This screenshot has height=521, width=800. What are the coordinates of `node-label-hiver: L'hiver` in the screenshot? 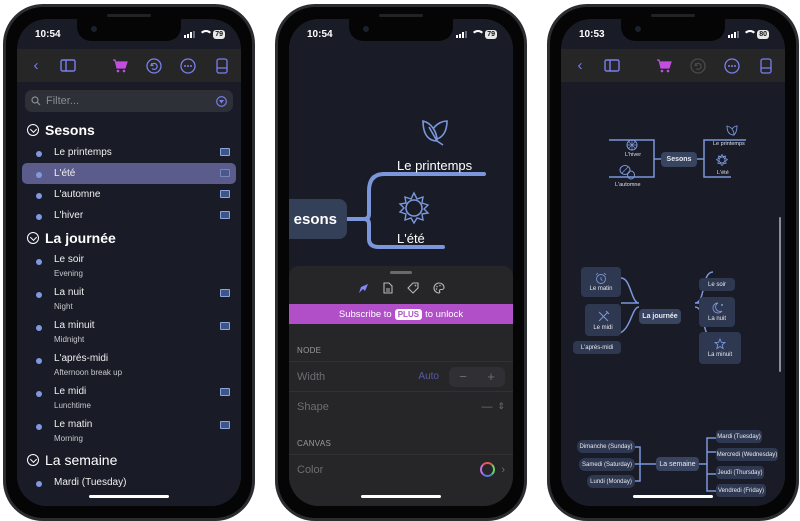 It's located at (633, 155).